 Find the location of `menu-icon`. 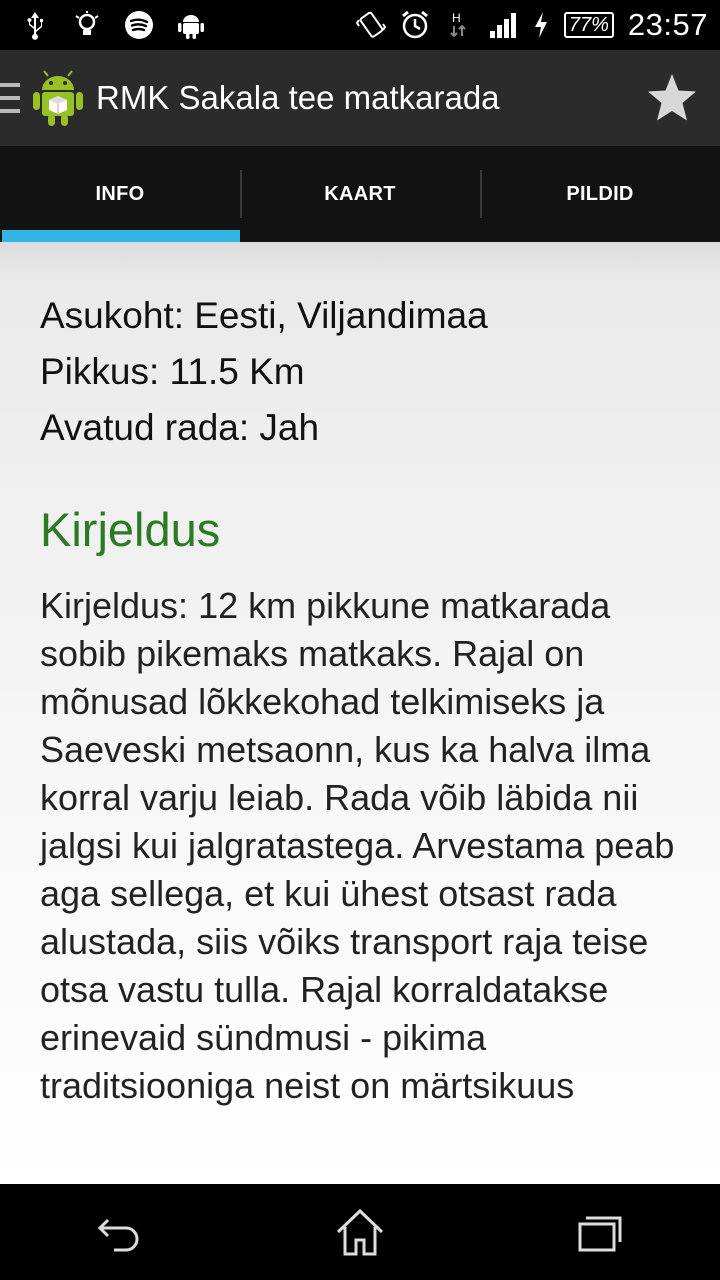

menu-icon is located at coordinates (11, 98).